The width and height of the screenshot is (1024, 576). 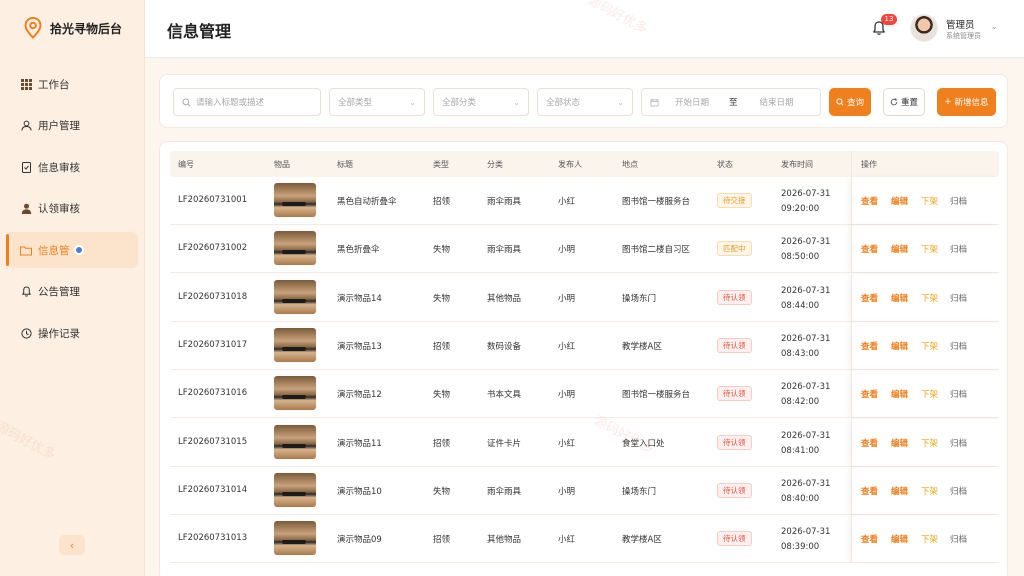 What do you see at coordinates (567, 250) in the screenshot?
I see `cell-publisher: 小明` at bounding box center [567, 250].